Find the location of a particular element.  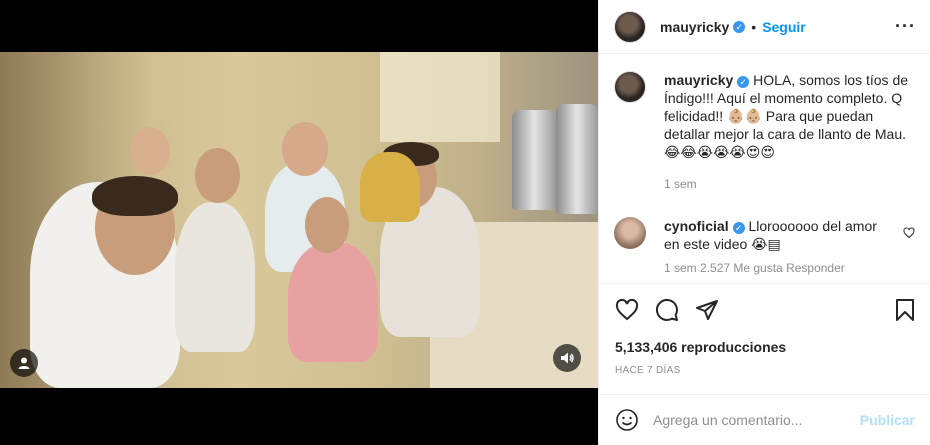

more-icon: ··· is located at coordinates (905, 26).